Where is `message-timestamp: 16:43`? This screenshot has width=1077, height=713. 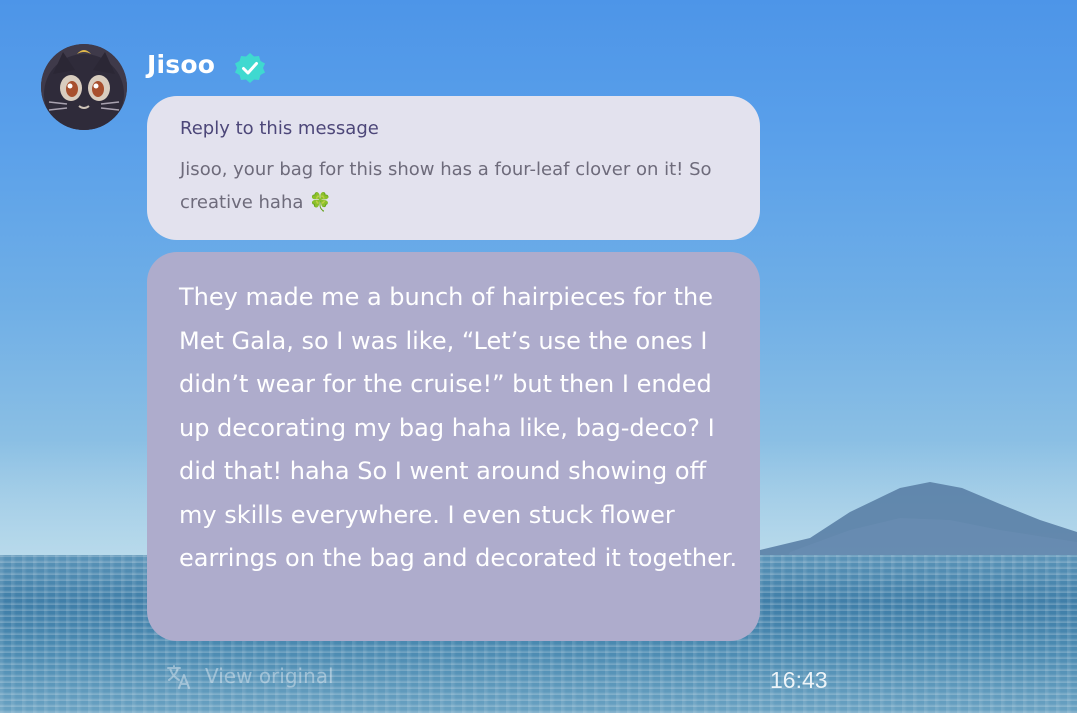
message-timestamp: 16:43 is located at coordinates (799, 680).